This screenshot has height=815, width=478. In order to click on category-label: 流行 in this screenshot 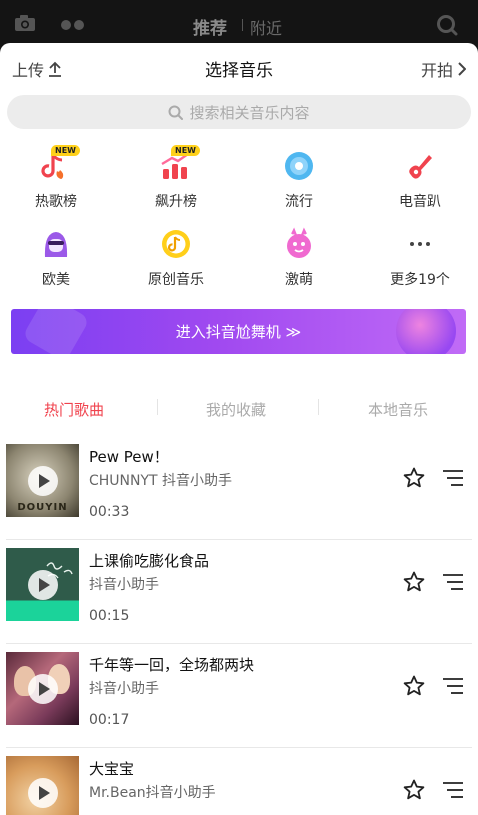, I will do `click(299, 202)`.